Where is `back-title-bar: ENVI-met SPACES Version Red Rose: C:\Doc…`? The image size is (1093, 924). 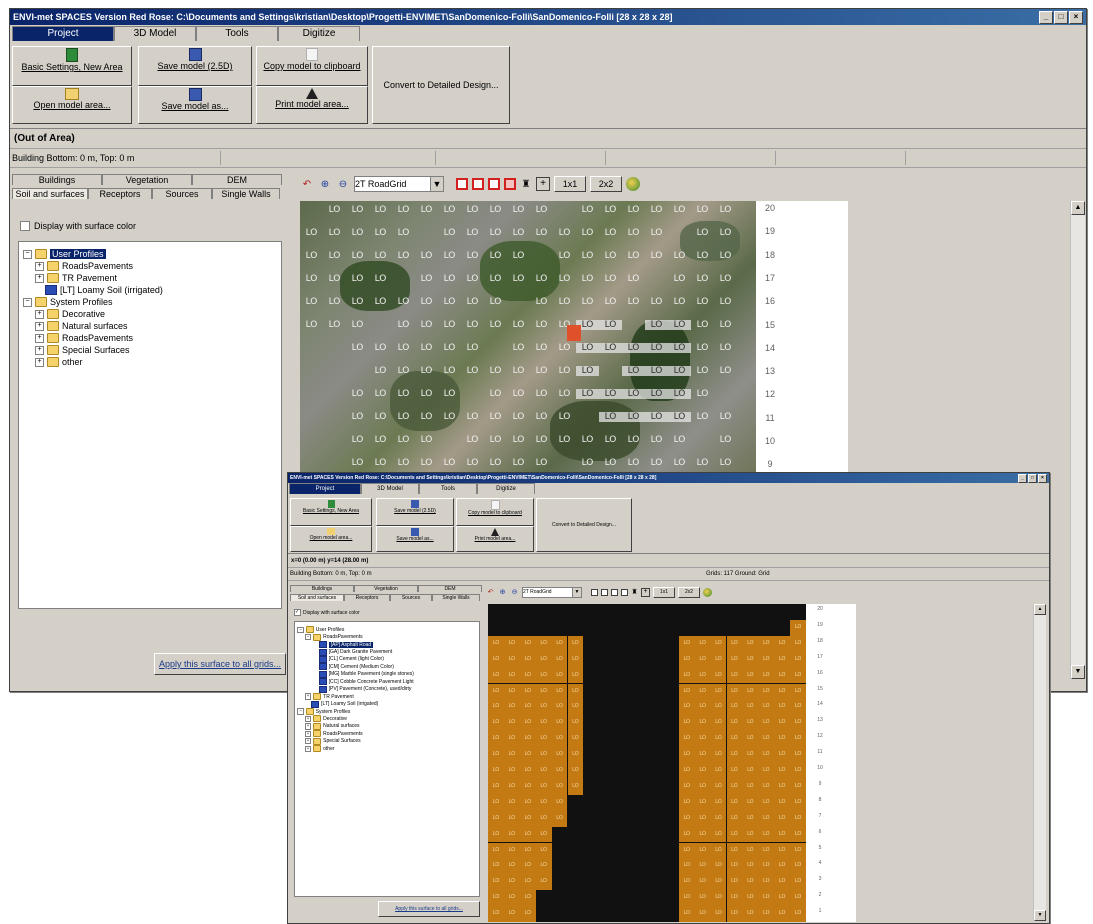
back-title-bar: ENVI-met SPACES Version Red Rose: C:\Doc… is located at coordinates (548, 17).